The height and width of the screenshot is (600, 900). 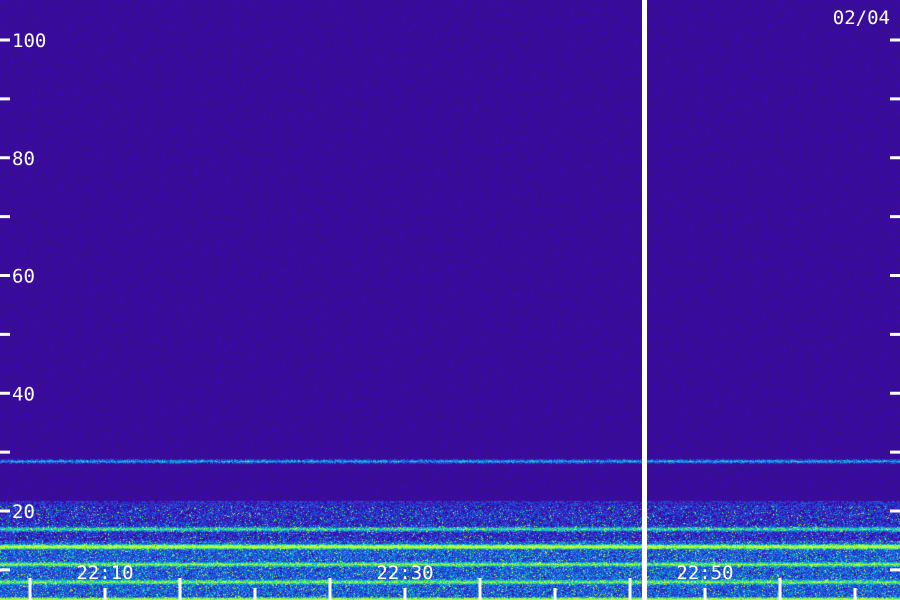 I want to click on y-tick-label: 60, so click(x=23, y=277).